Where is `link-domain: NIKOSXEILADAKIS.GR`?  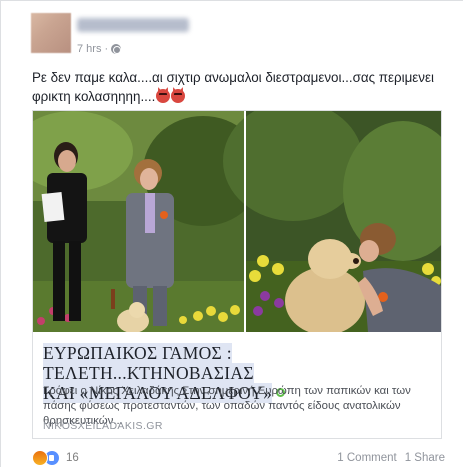 link-domain: NIKOSXEILADAKIS.GR is located at coordinates (103, 426).